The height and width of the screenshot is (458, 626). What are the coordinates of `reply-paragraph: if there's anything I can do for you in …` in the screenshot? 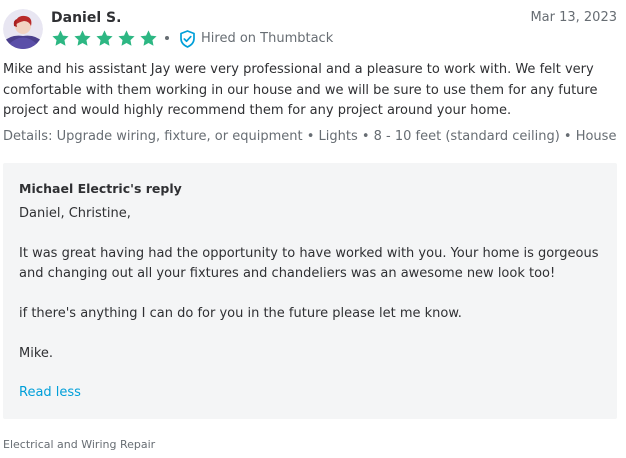 It's located at (240, 313).